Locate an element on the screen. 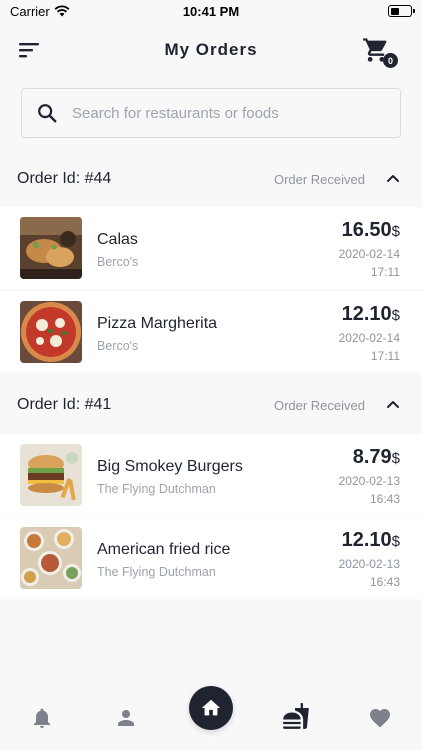  item-name: Pizza Margherita is located at coordinates (157, 323).